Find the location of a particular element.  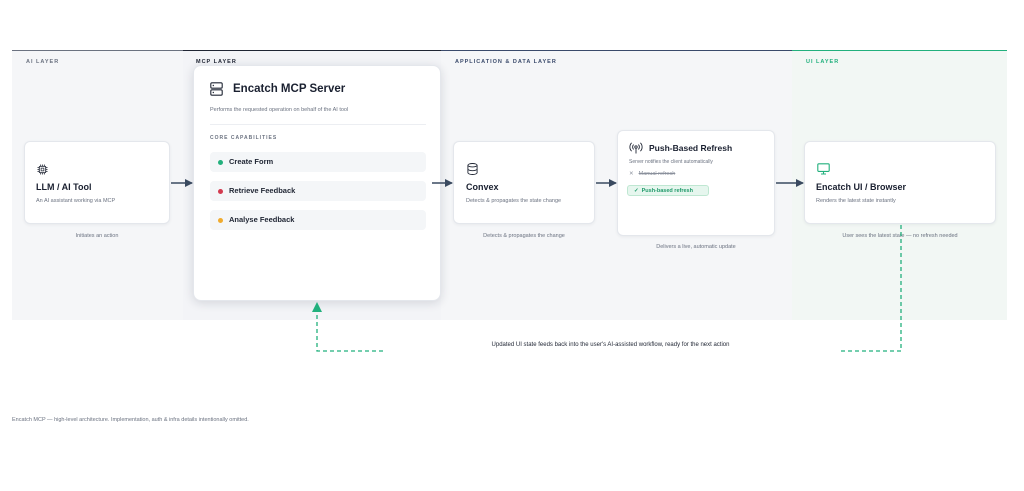

feedback-loop-left is located at coordinates (349, 331).